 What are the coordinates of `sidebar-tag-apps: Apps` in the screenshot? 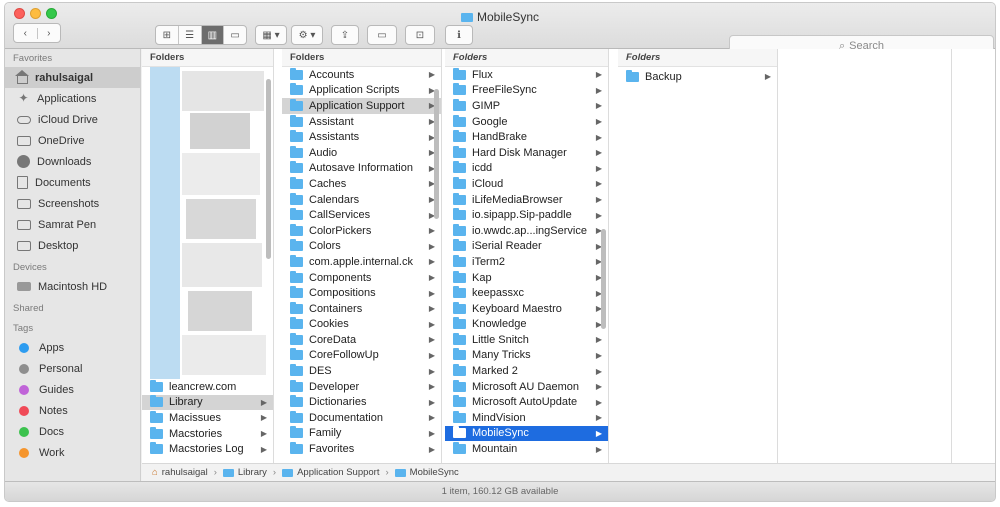 It's located at (72, 347).